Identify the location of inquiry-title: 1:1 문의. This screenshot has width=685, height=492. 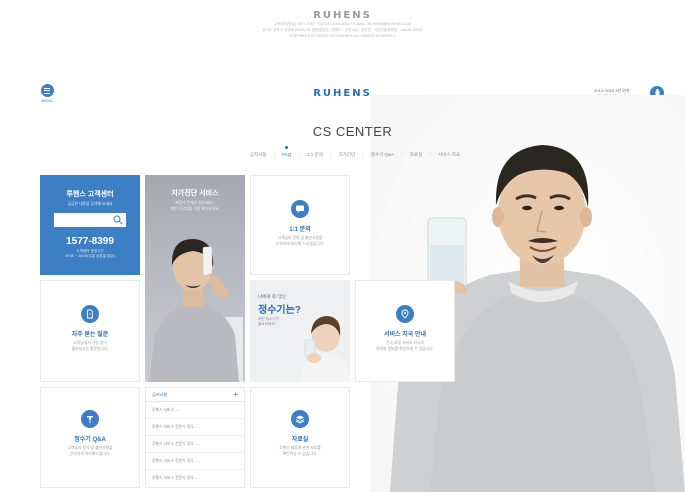
(300, 230).